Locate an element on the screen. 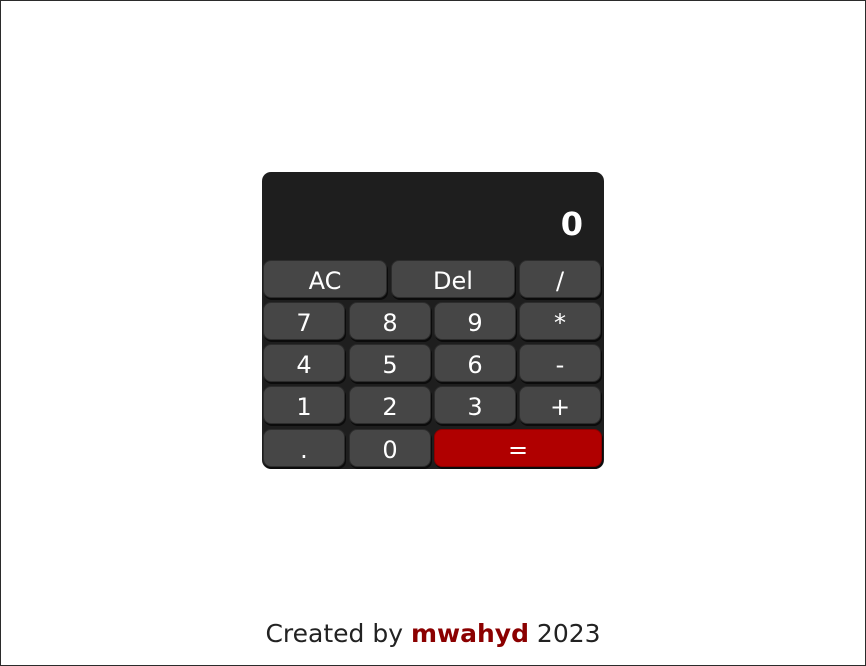 Image resolution: width=866 pixels, height=666 pixels. calculator-display: 0 is located at coordinates (433, 216).